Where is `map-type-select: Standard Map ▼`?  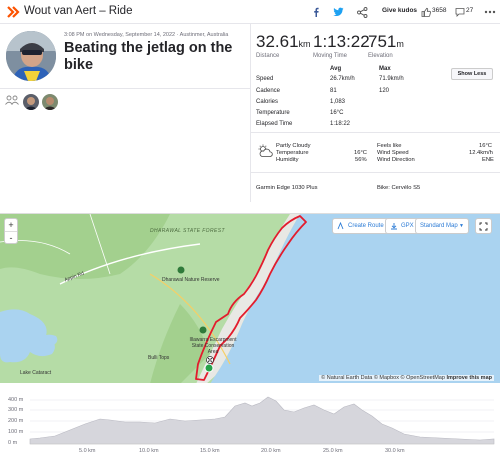
map-type-select: Standard Map ▼ is located at coordinates (442, 226).